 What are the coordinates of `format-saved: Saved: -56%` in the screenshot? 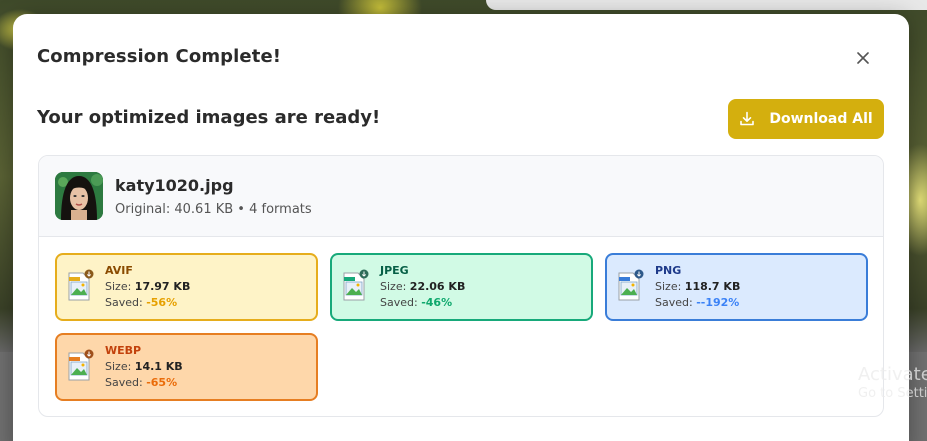 It's located at (141, 302).